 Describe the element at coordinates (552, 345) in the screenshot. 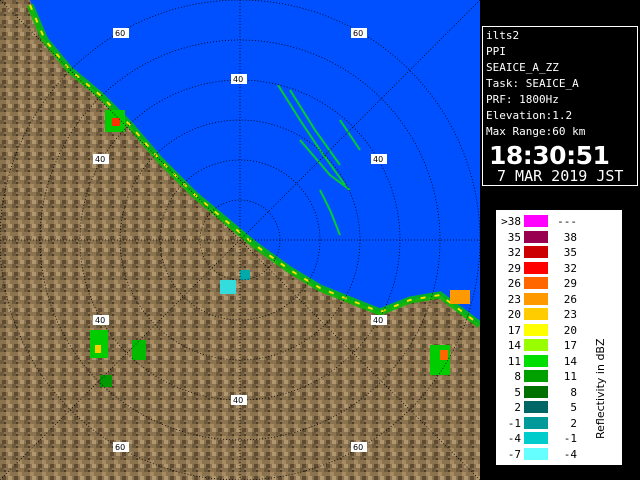

I see `legend-row: 14 17` at that location.